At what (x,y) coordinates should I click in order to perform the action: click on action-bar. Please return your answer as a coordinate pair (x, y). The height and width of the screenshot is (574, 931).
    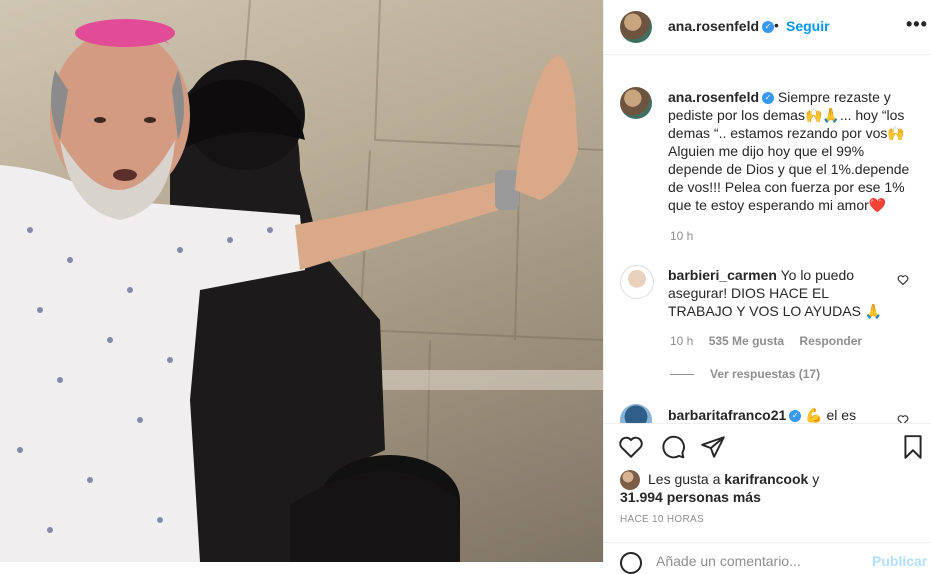
    Looking at the image, I should click on (767, 446).